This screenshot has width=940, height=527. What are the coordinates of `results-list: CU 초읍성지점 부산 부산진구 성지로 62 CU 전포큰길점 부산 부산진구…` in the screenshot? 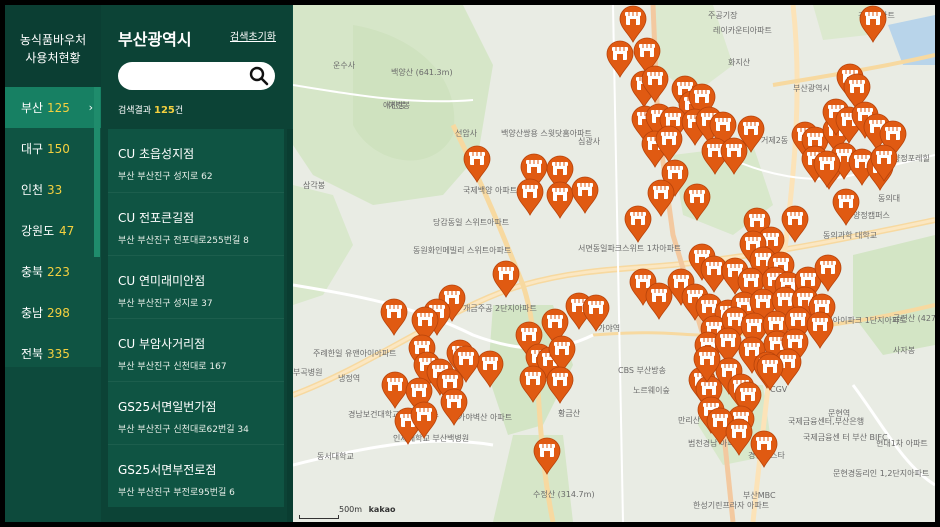 It's located at (196, 325).